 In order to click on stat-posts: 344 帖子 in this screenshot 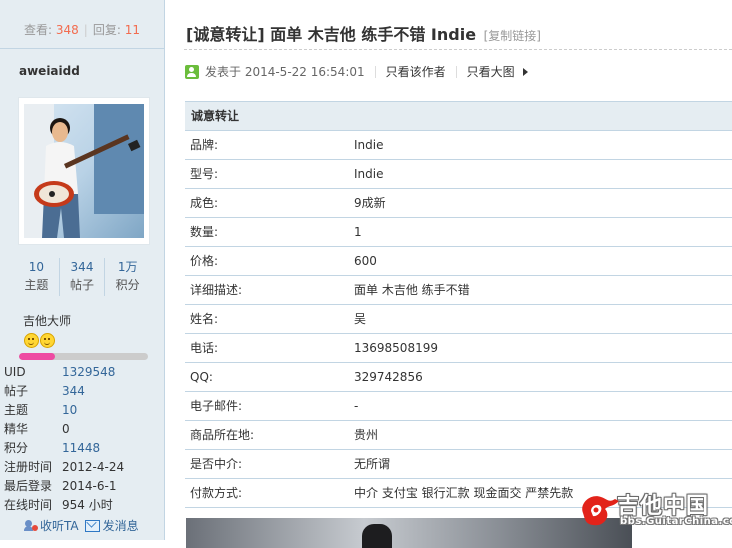, I will do `click(83, 277)`.